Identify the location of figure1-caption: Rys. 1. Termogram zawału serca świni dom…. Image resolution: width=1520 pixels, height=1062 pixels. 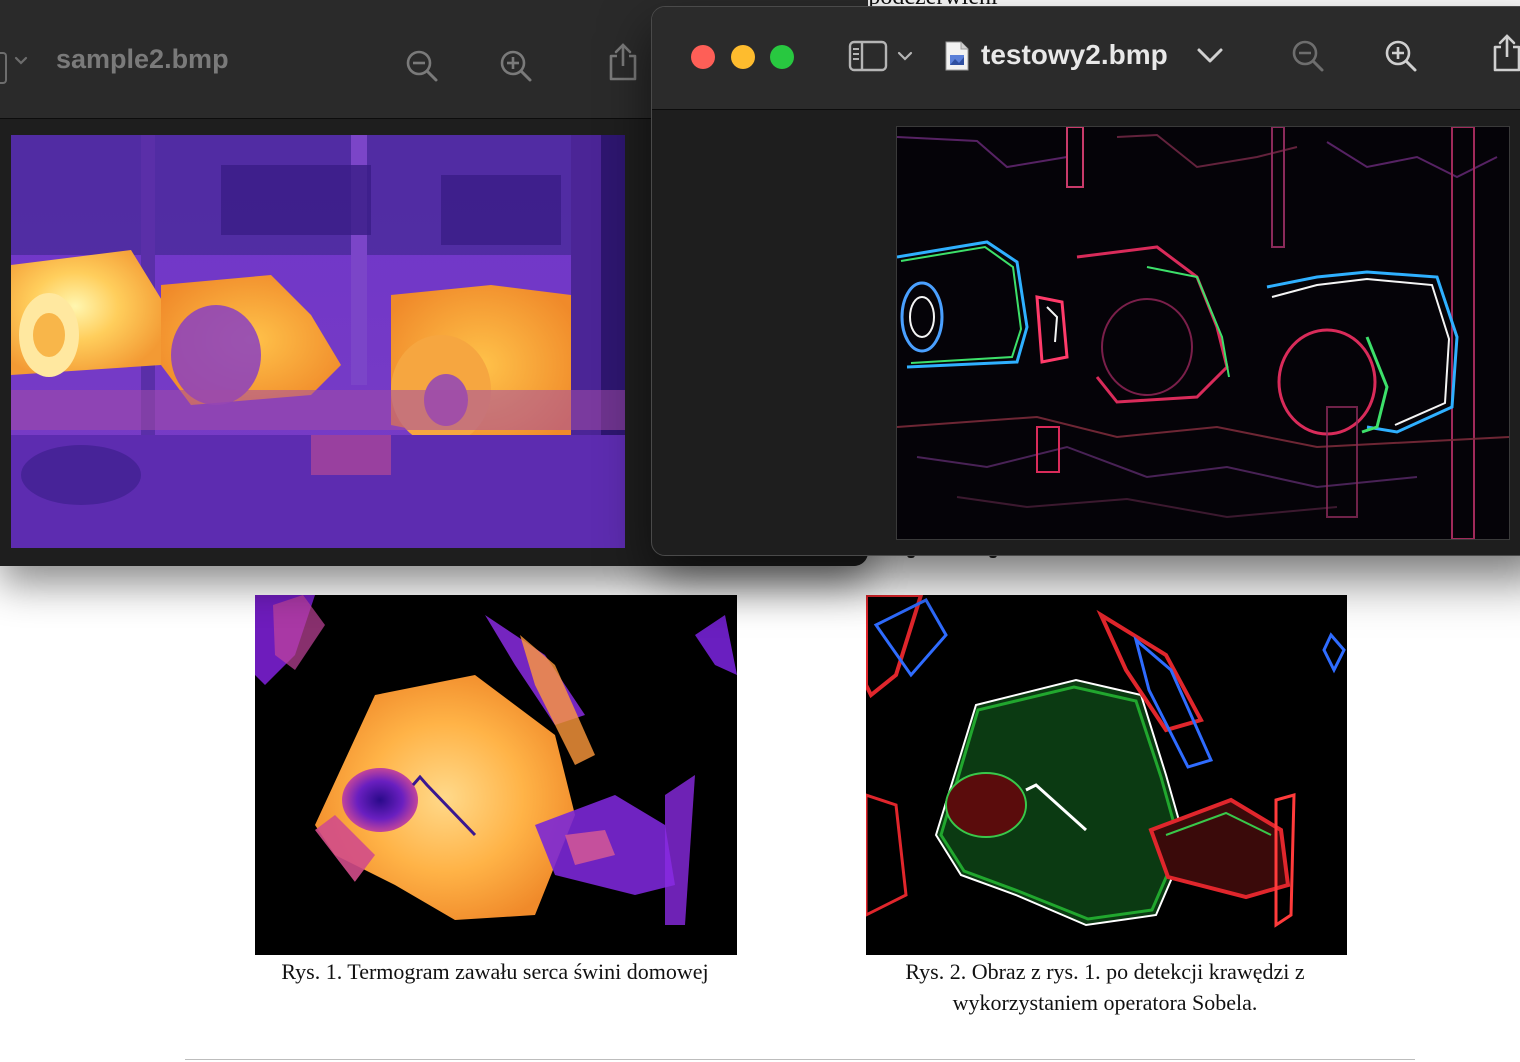
(495, 971).